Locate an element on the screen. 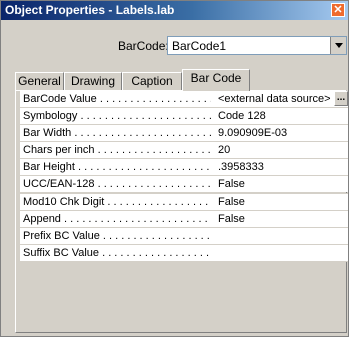 Image resolution: width=349 pixels, height=337 pixels. tab-general: General is located at coordinates (39, 81).